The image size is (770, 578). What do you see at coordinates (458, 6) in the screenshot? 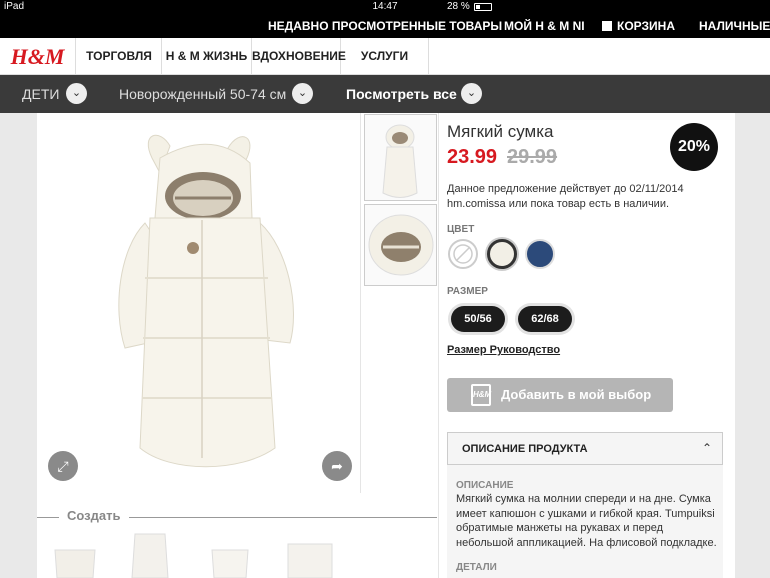
I see `battery-percent: 28 %` at bounding box center [458, 6].